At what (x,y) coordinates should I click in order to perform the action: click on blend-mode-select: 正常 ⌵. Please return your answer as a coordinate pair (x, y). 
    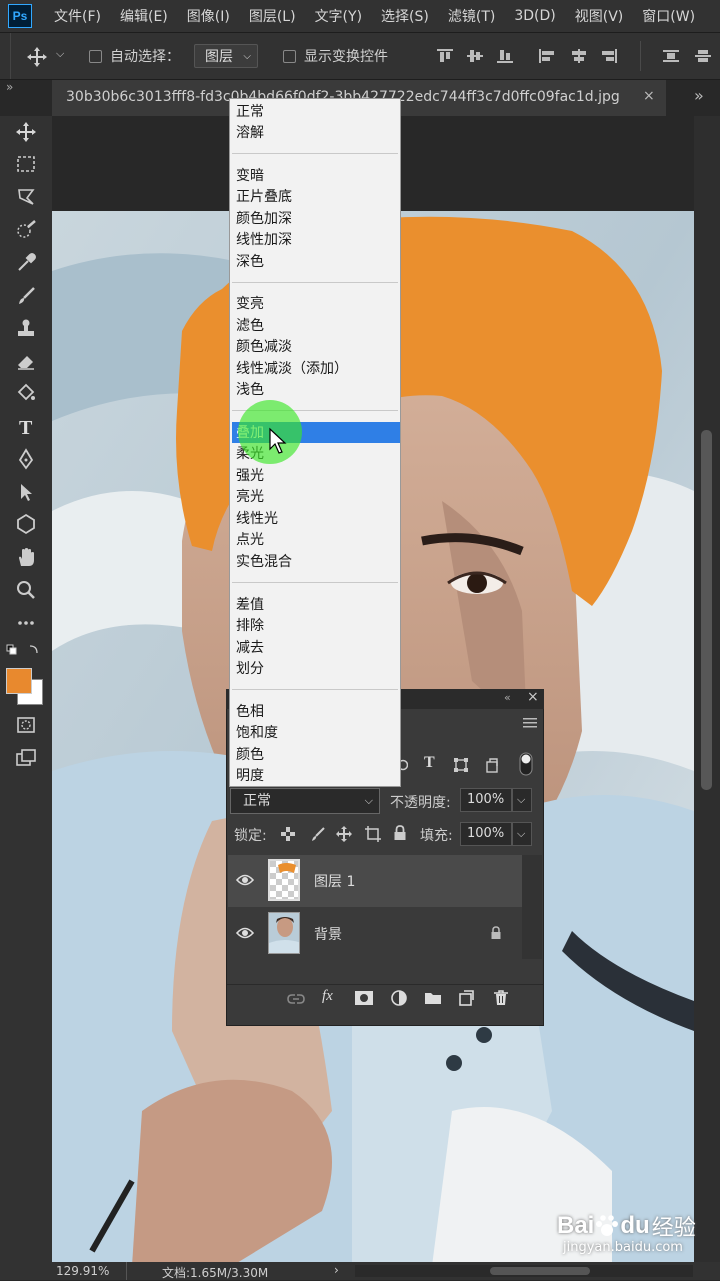
    Looking at the image, I should click on (305, 801).